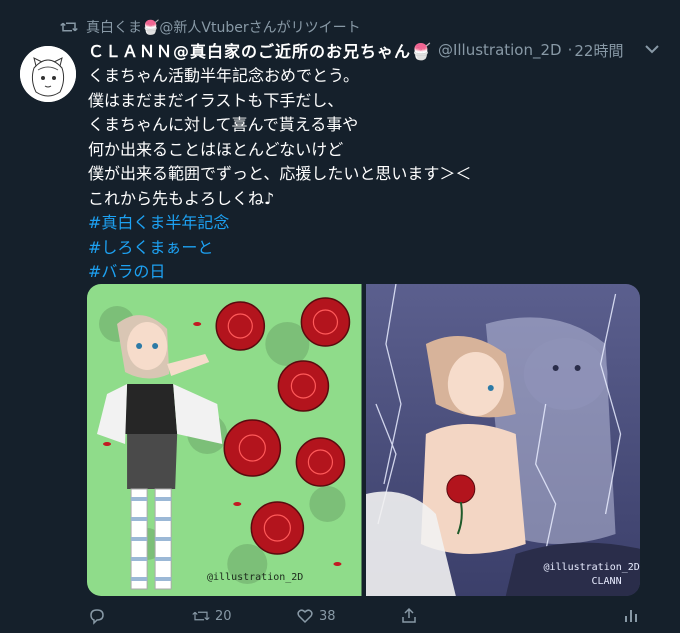  What do you see at coordinates (224, 75) in the screenshot?
I see `tweet-line: くまちゃん活動半年記念おめでとう。` at bounding box center [224, 75].